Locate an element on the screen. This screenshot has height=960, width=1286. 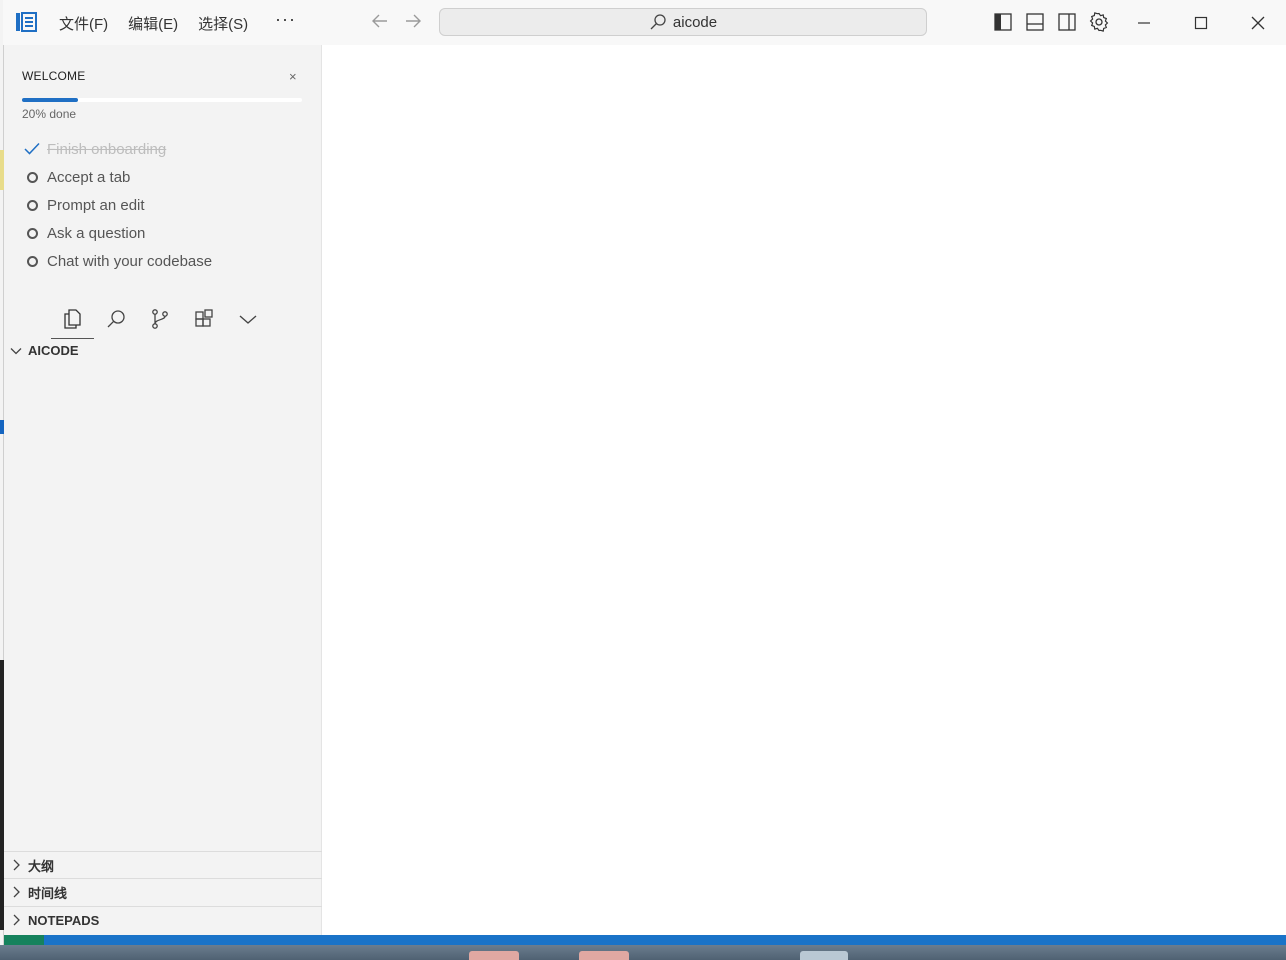
timeline-section: 时间线 is located at coordinates (163, 891).